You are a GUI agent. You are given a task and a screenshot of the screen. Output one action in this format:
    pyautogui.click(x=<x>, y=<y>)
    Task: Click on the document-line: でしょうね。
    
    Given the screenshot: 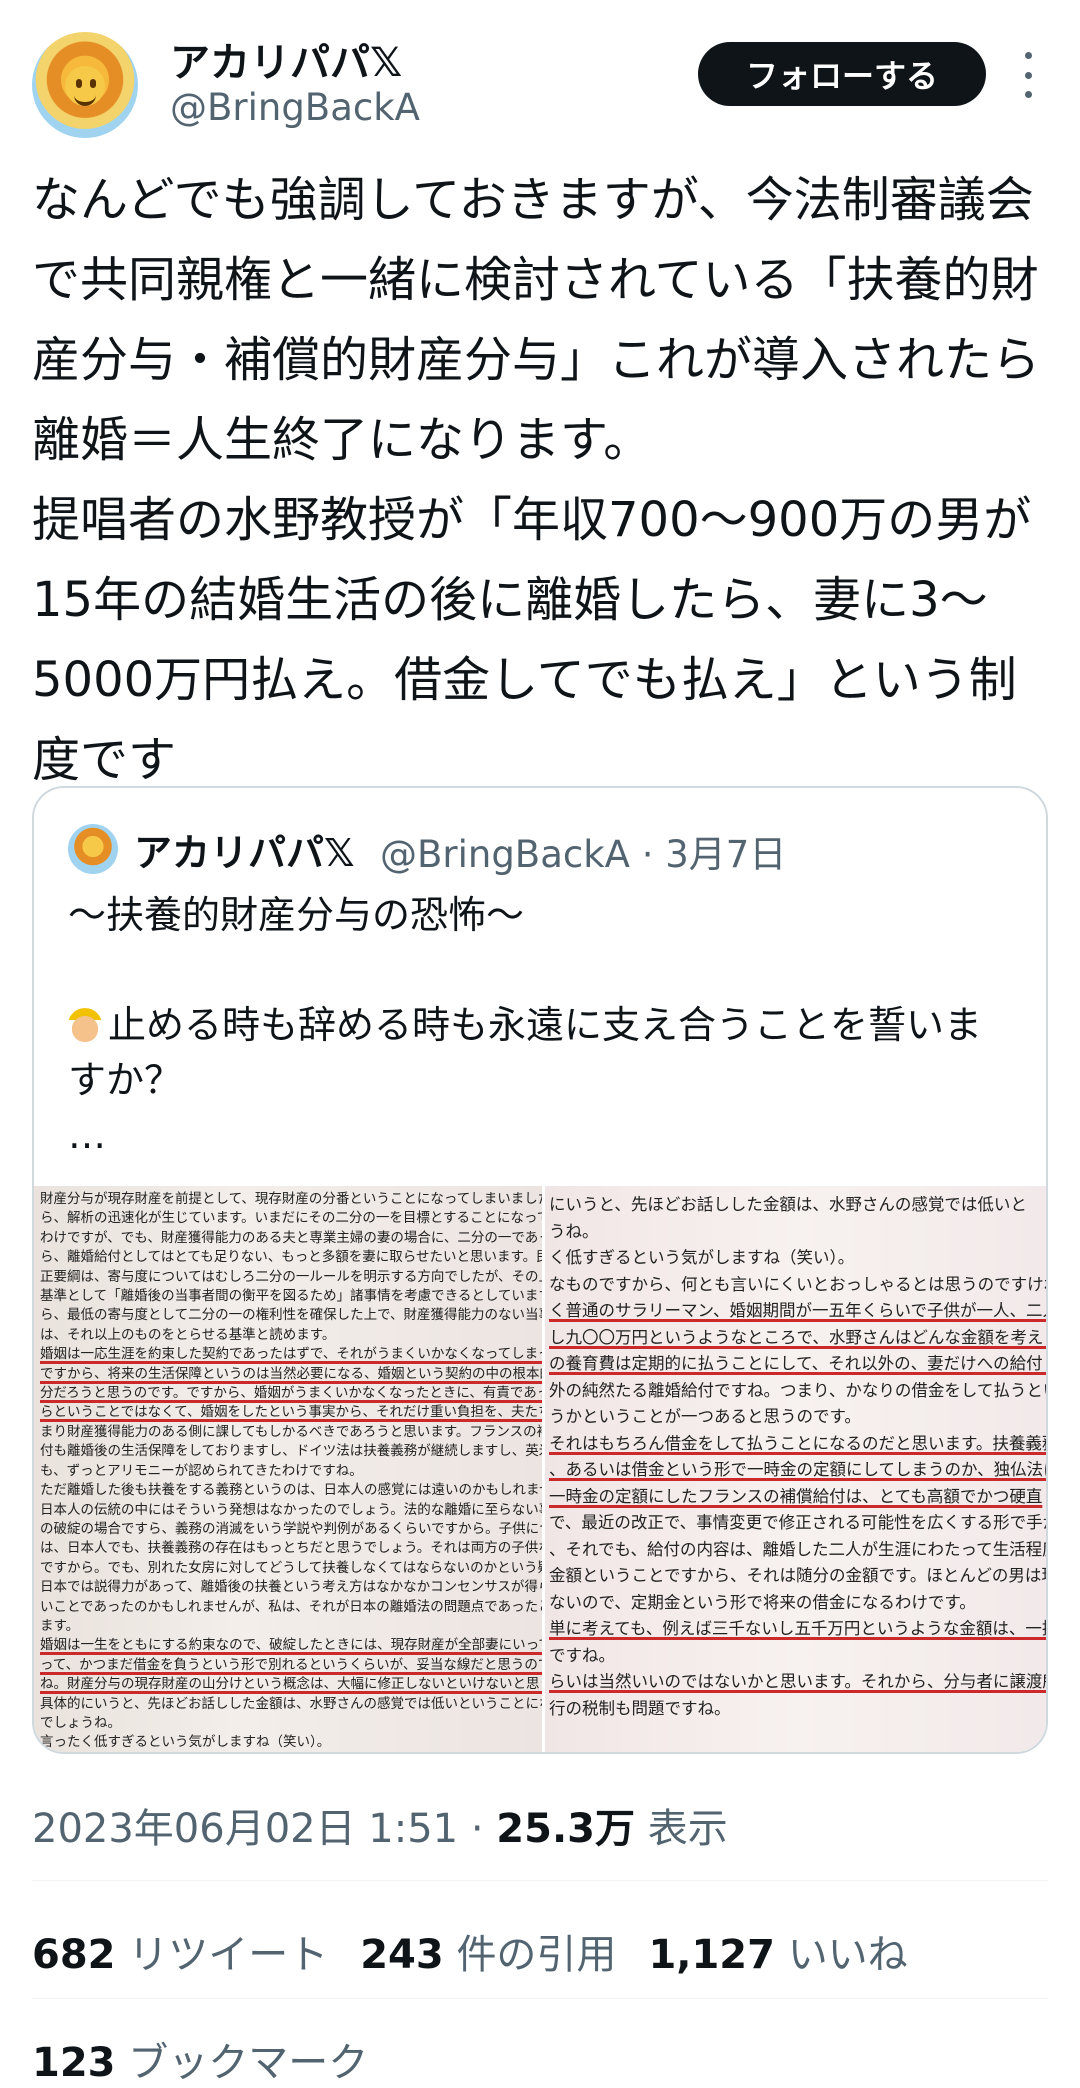 What is the action you would take?
    pyautogui.click(x=80, y=1722)
    